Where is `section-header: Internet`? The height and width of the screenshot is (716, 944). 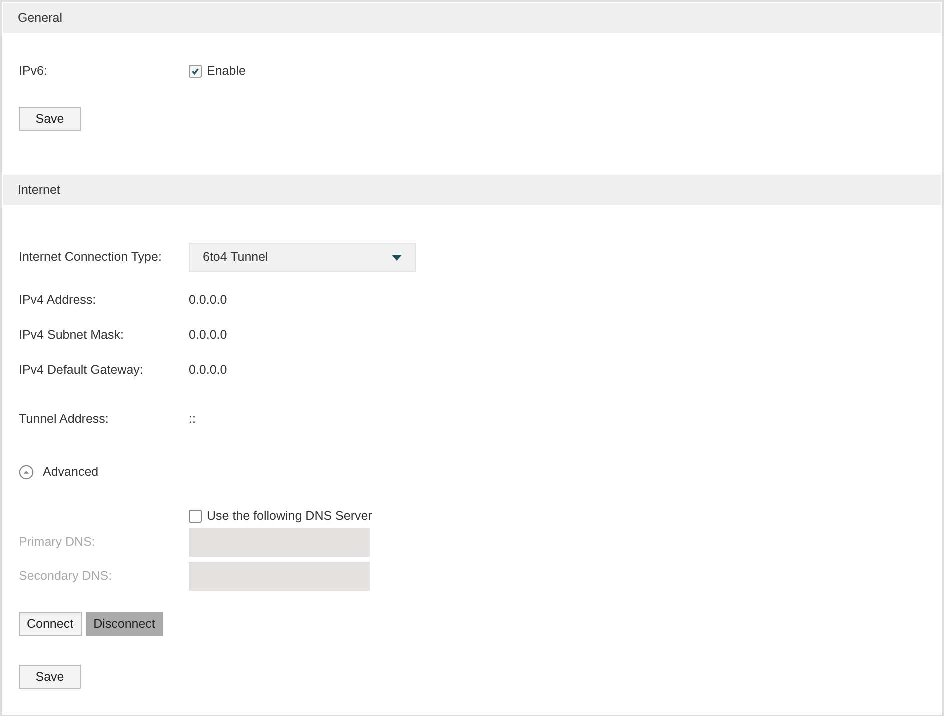 section-header: Internet is located at coordinates (472, 190).